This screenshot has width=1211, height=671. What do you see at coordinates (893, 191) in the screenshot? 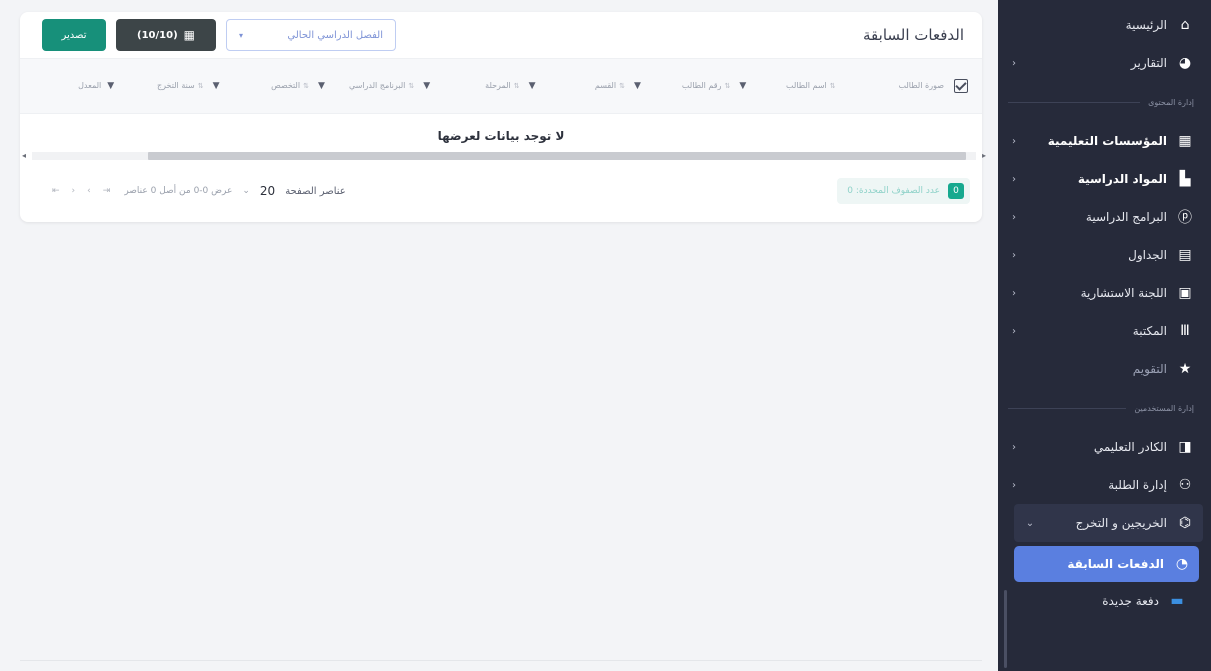
I see `selected-rows-label: عدد الصفوف المحددة: 0` at bounding box center [893, 191].